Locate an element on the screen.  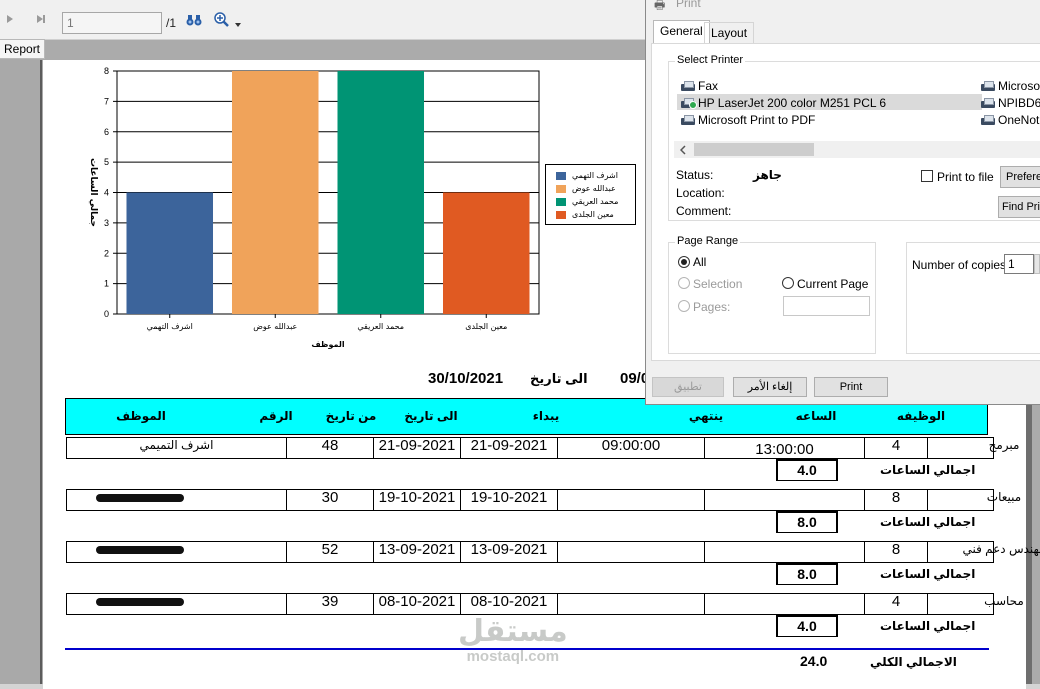
printer-title-icon: 🖶 is located at coordinates (660, 6).